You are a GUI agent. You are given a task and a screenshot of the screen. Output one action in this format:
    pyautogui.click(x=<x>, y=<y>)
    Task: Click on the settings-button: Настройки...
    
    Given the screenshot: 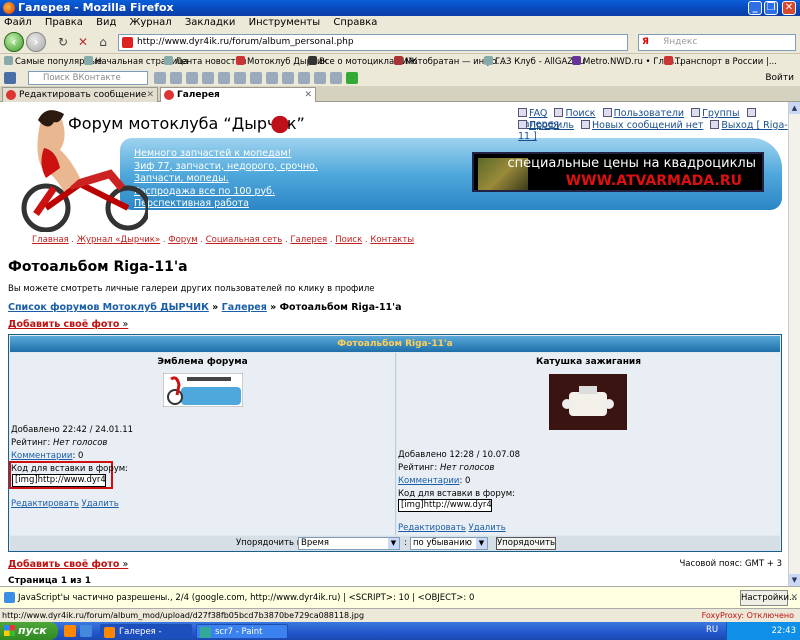 What is the action you would take?
    pyautogui.click(x=768, y=598)
    